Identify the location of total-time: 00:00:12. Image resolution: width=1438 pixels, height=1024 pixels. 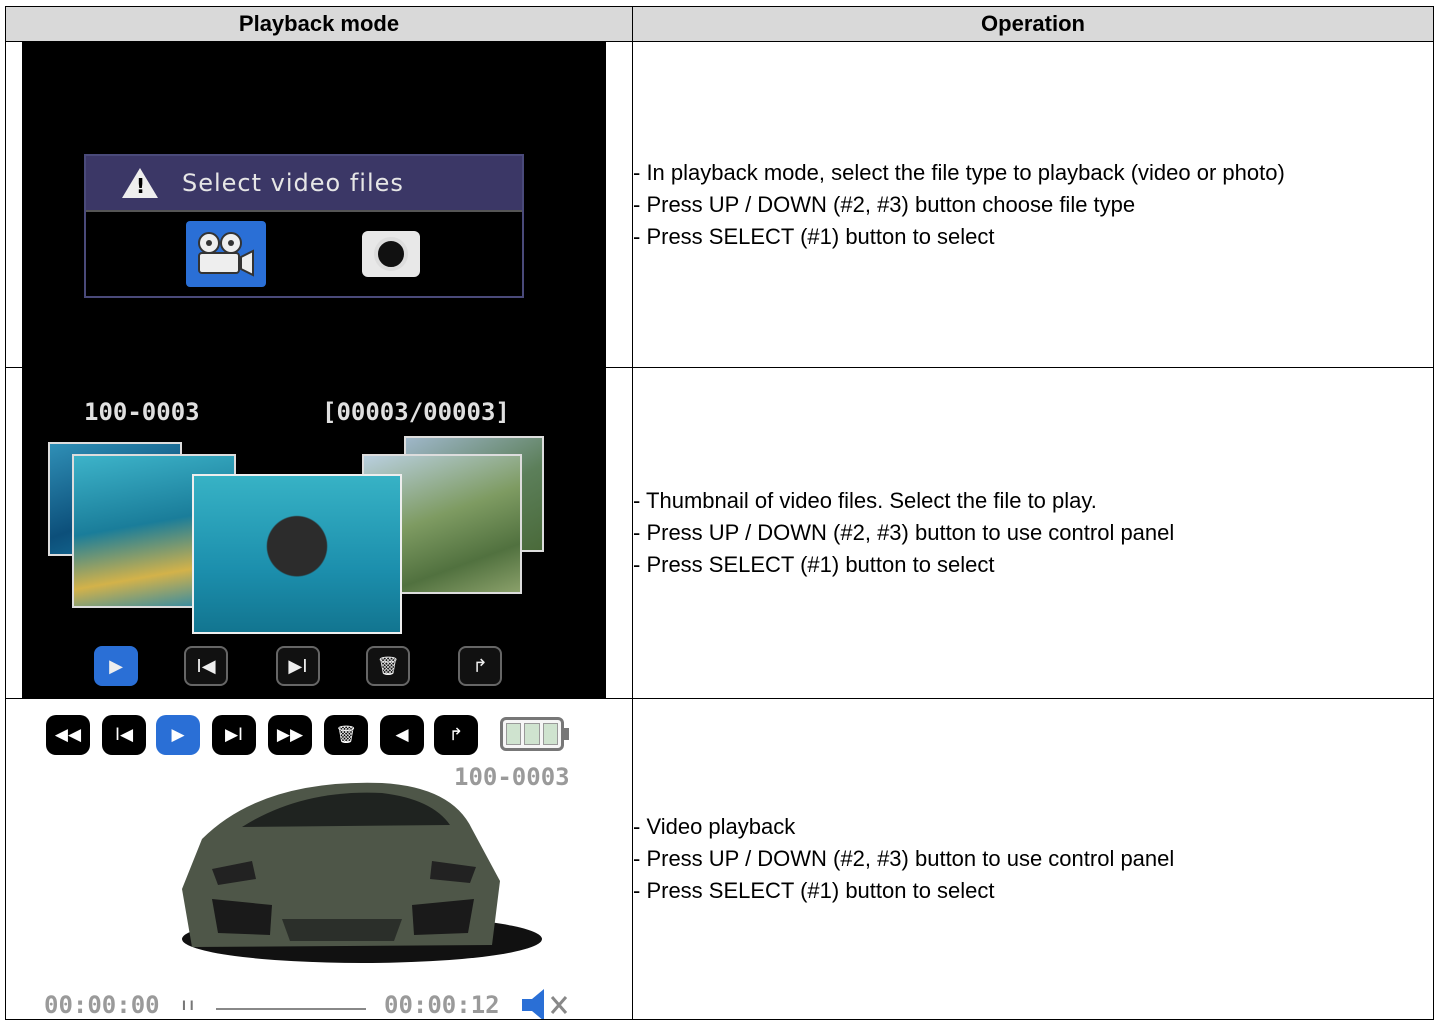
(442, 1005).